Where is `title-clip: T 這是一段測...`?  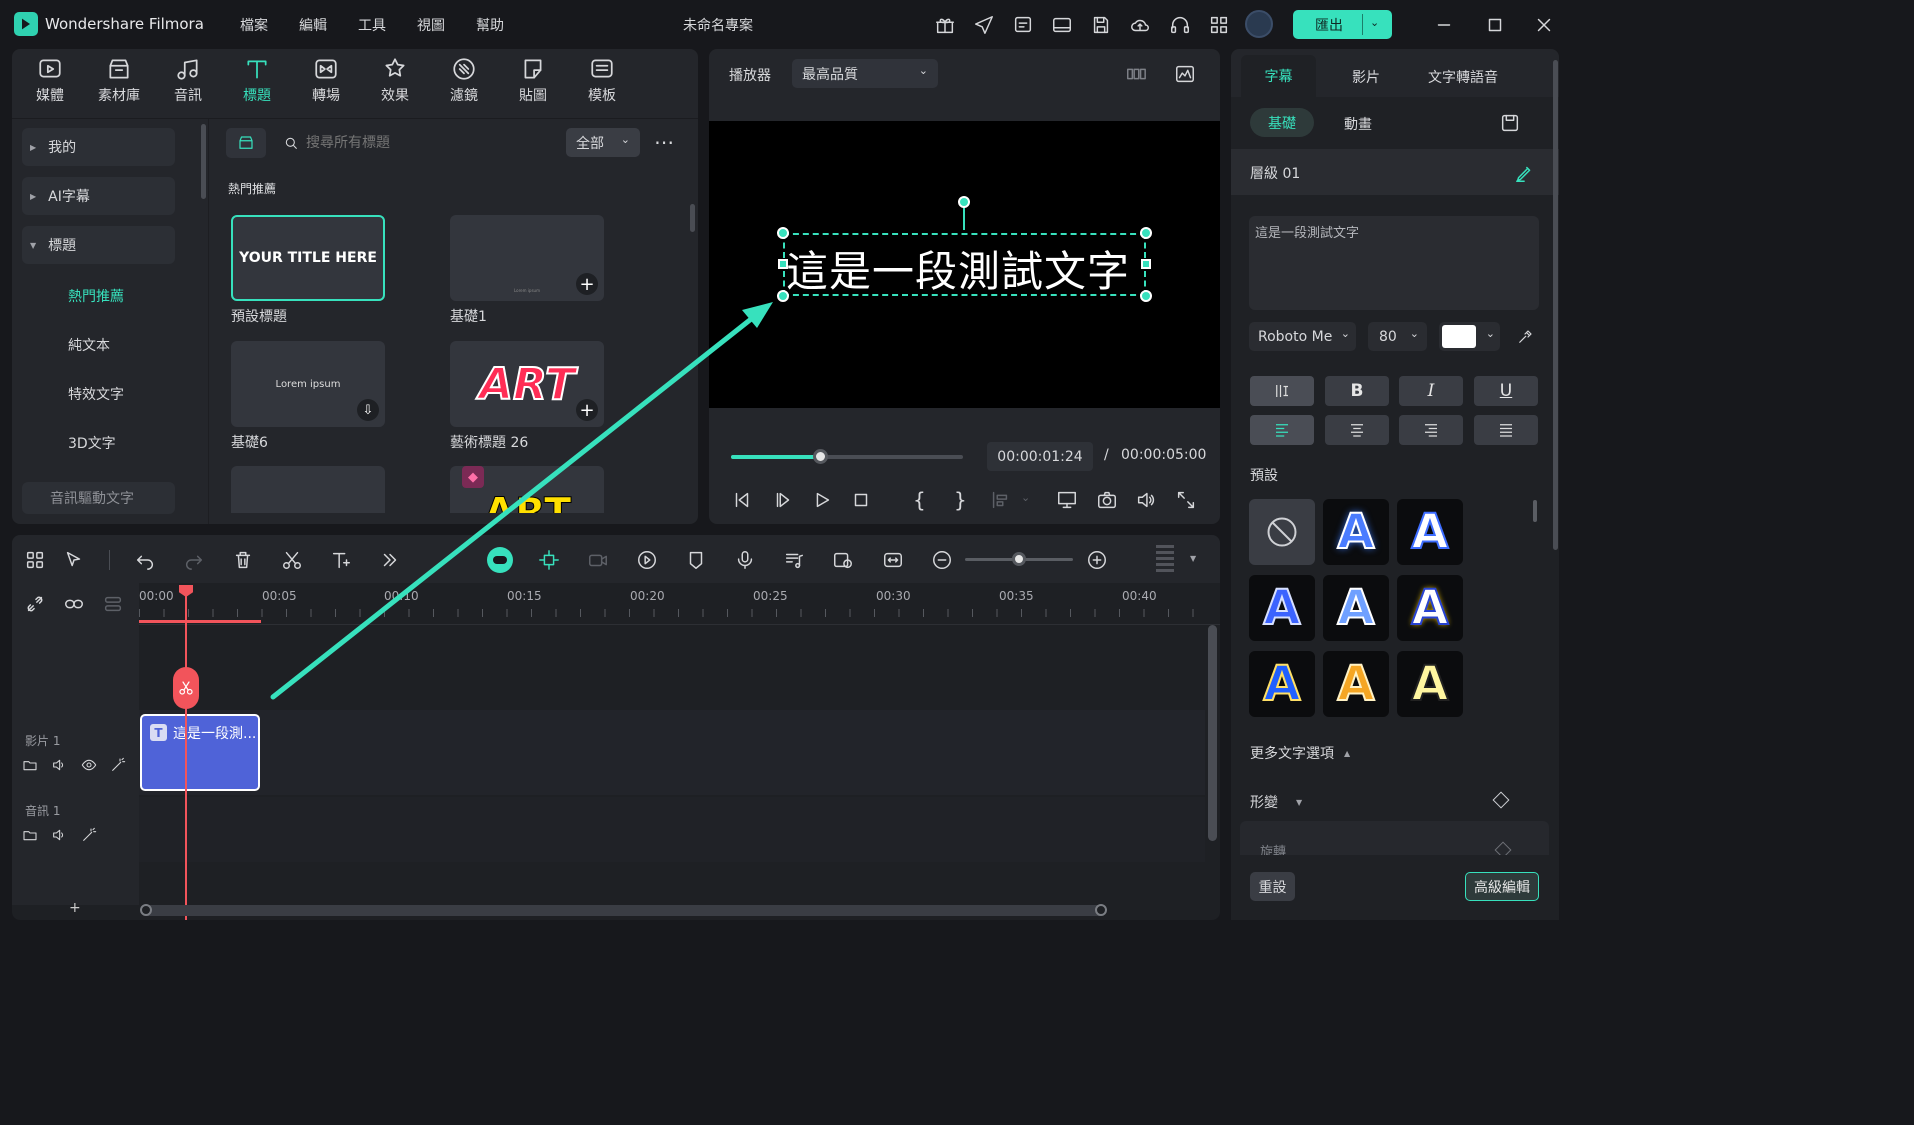
title-clip: T 這是一段測... is located at coordinates (200, 752).